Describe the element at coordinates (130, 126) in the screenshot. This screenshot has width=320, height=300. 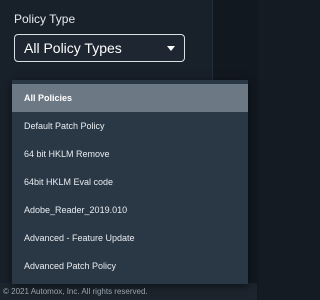
I see `dropdown-option: Default Patch Policy` at that location.